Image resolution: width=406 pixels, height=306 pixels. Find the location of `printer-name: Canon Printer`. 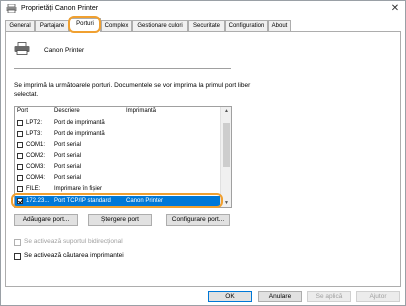

printer-name: Canon Printer is located at coordinates (64, 50).